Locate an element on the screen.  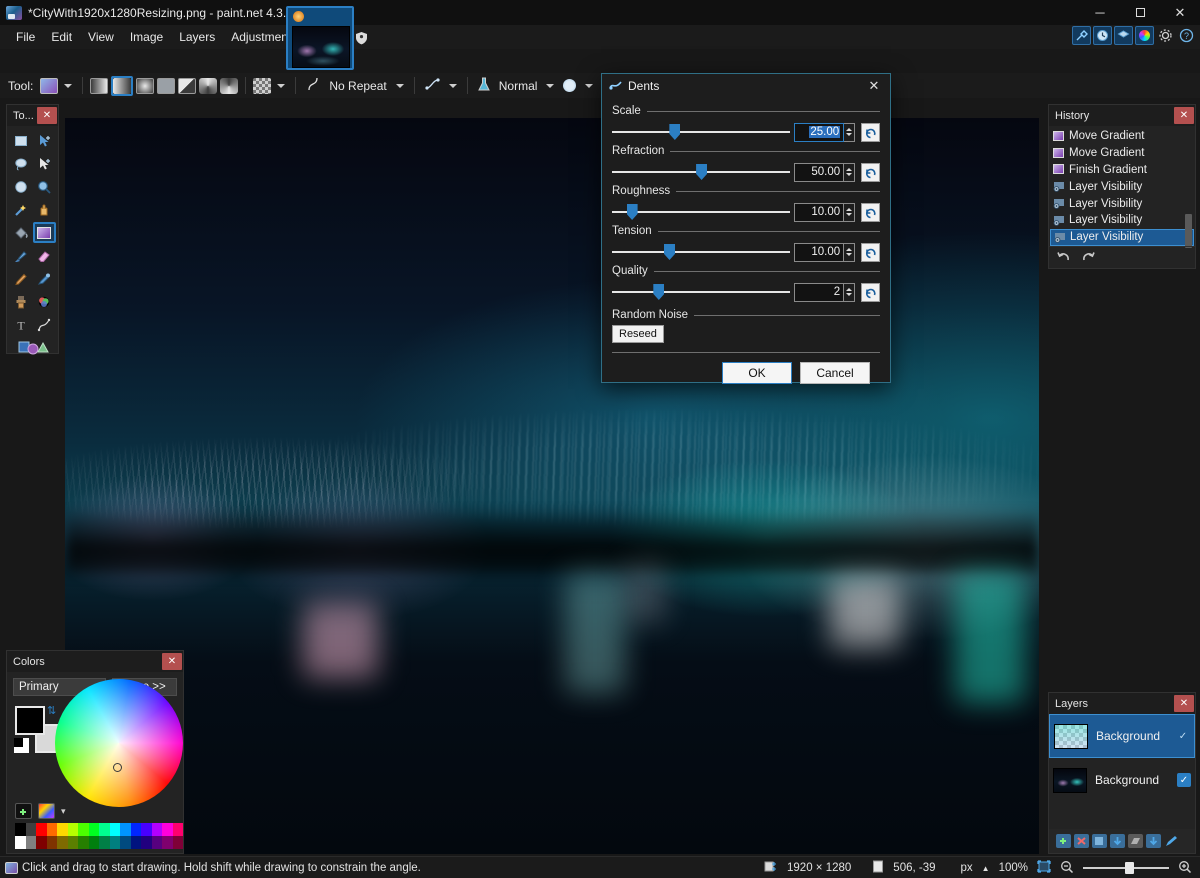
undo-arrow-icon is located at coordinates (1064, 258).